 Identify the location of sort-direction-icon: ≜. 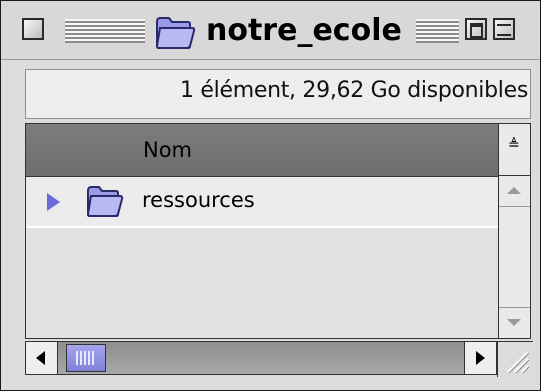
(514, 145).